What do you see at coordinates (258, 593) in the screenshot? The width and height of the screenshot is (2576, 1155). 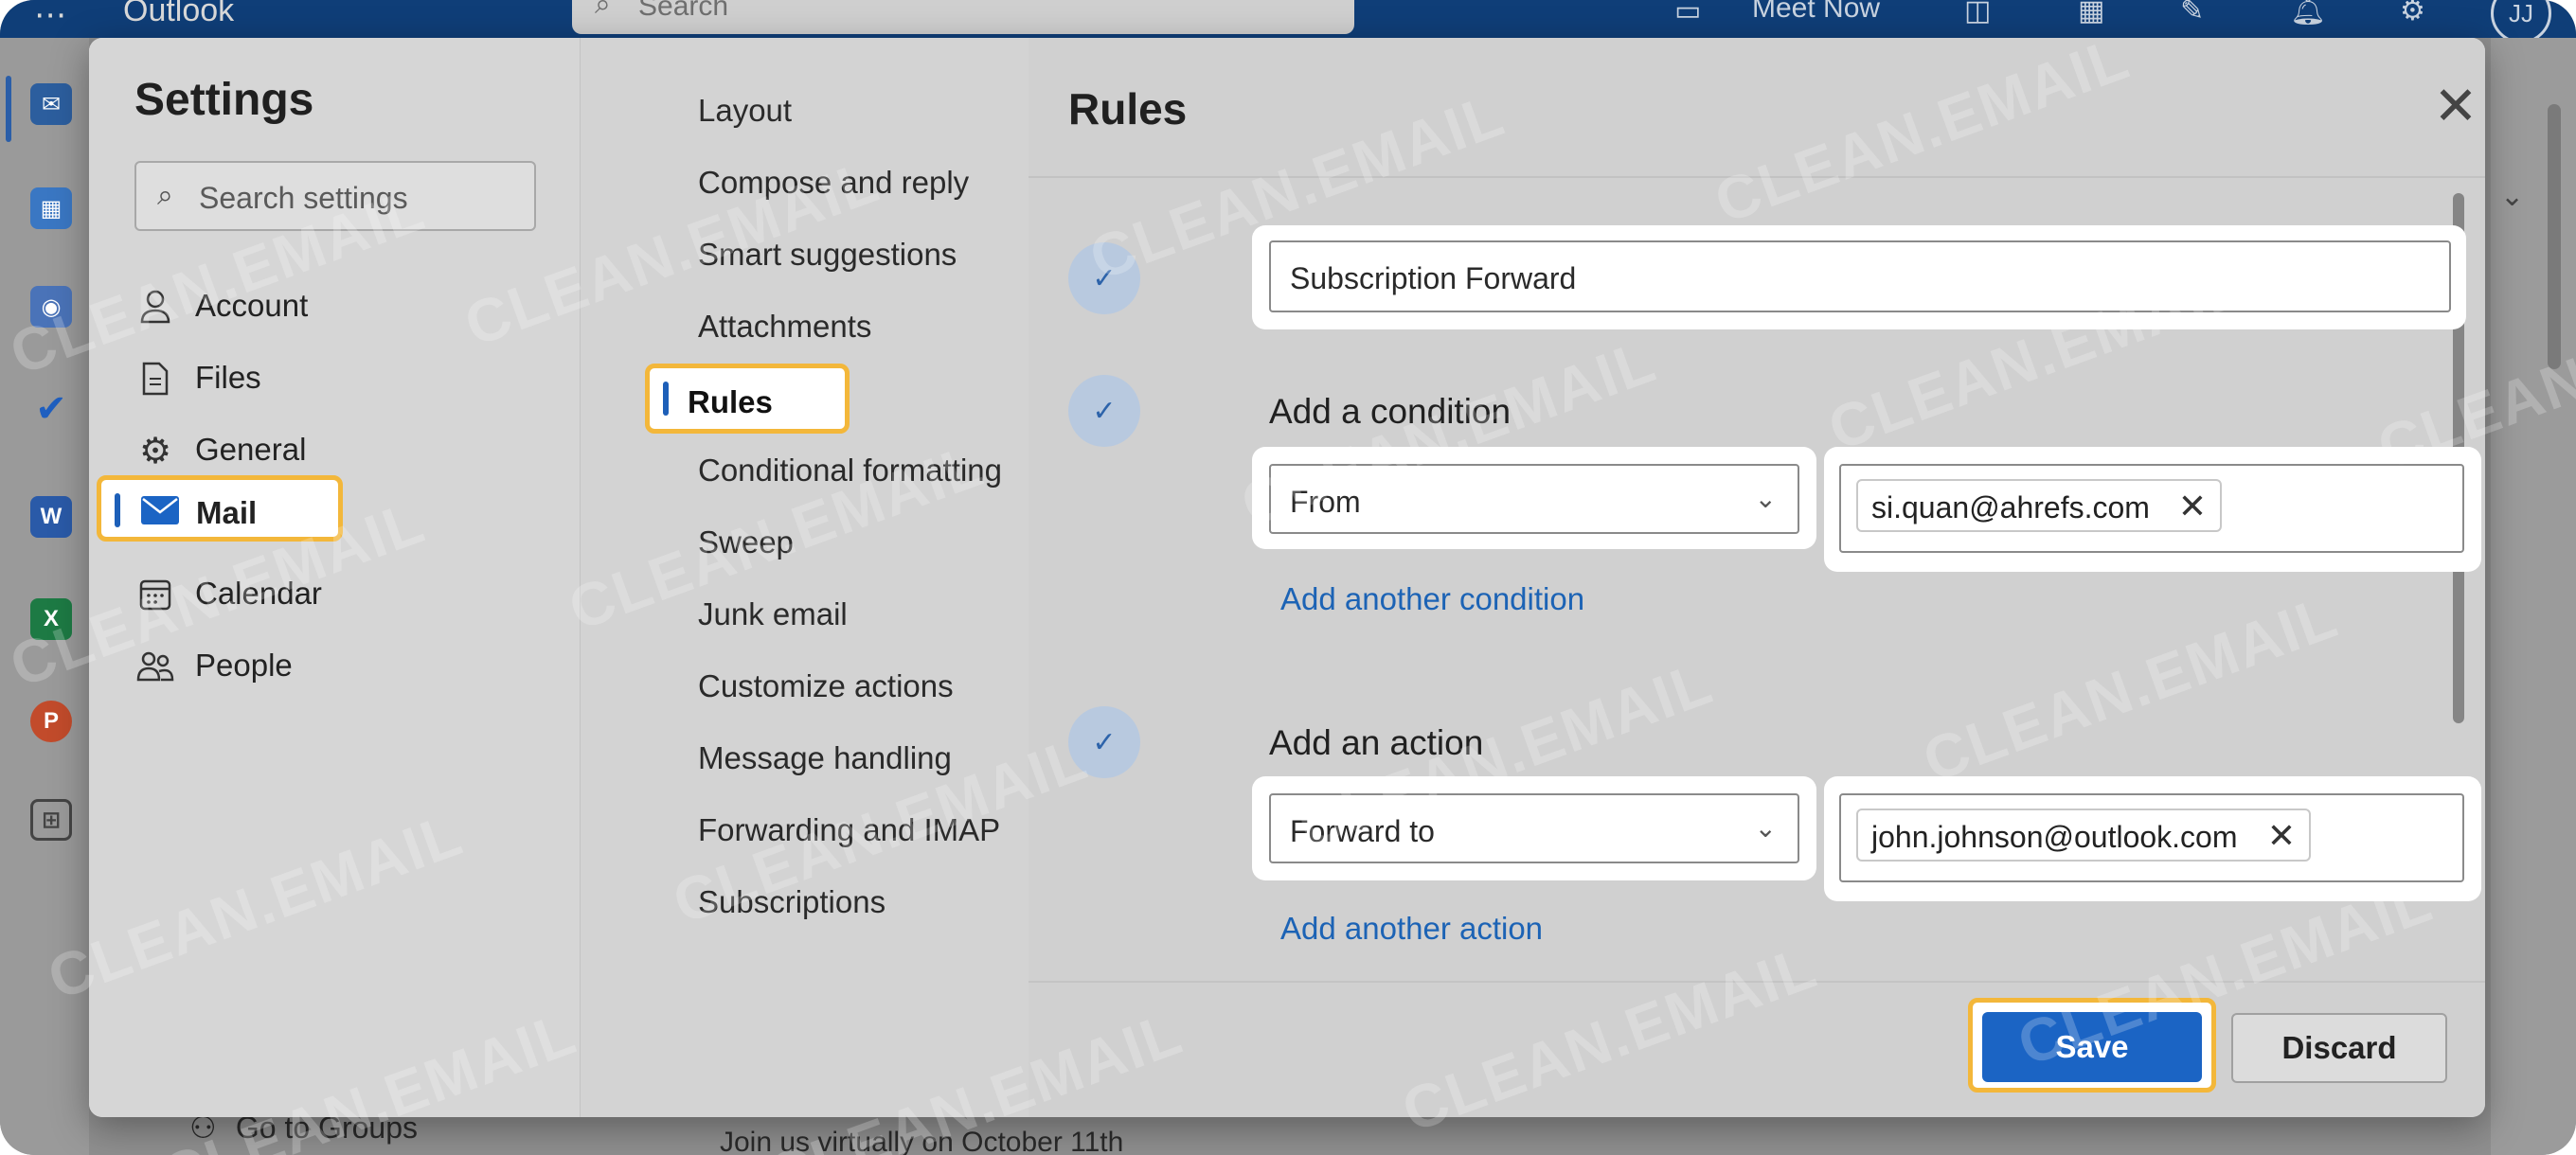 I see `nav-item-label: Calendar` at bounding box center [258, 593].